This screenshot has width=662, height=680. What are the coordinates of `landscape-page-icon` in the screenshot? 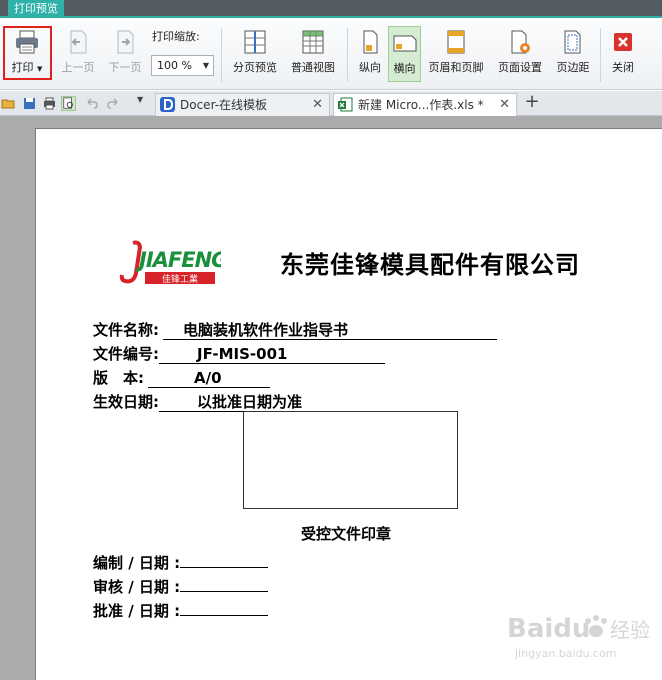 It's located at (404, 43).